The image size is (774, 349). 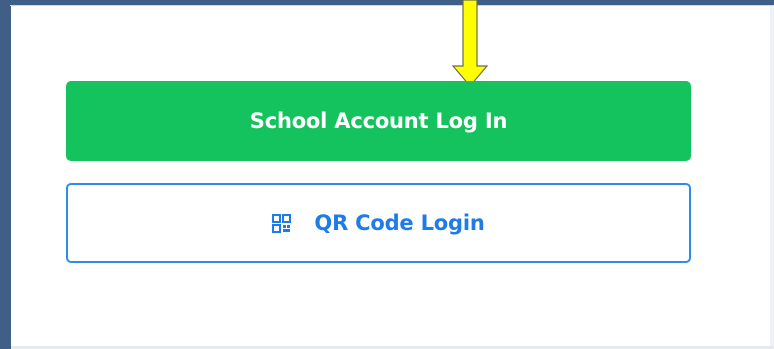 What do you see at coordinates (282, 223) in the screenshot?
I see `qr-code-icon` at bounding box center [282, 223].